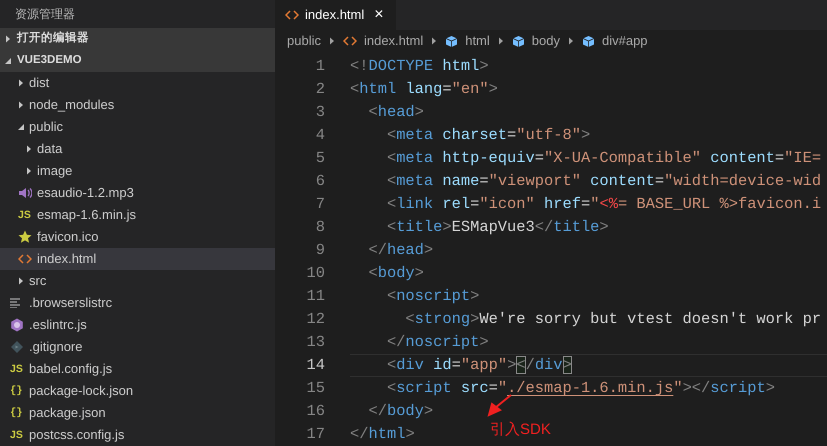  Describe the element at coordinates (424, 89) in the screenshot. I see `code-line: <html lang="en">` at that location.